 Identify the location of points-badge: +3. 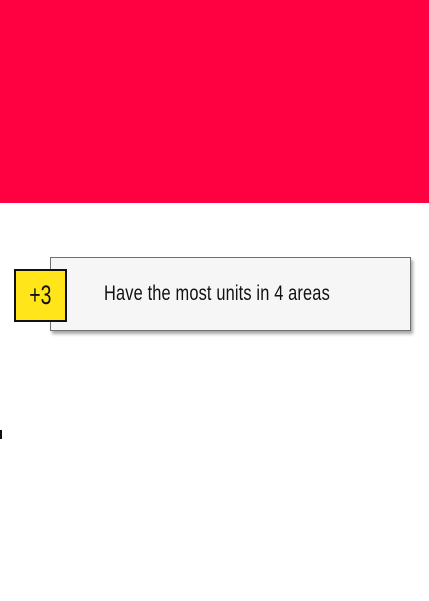
(40, 295).